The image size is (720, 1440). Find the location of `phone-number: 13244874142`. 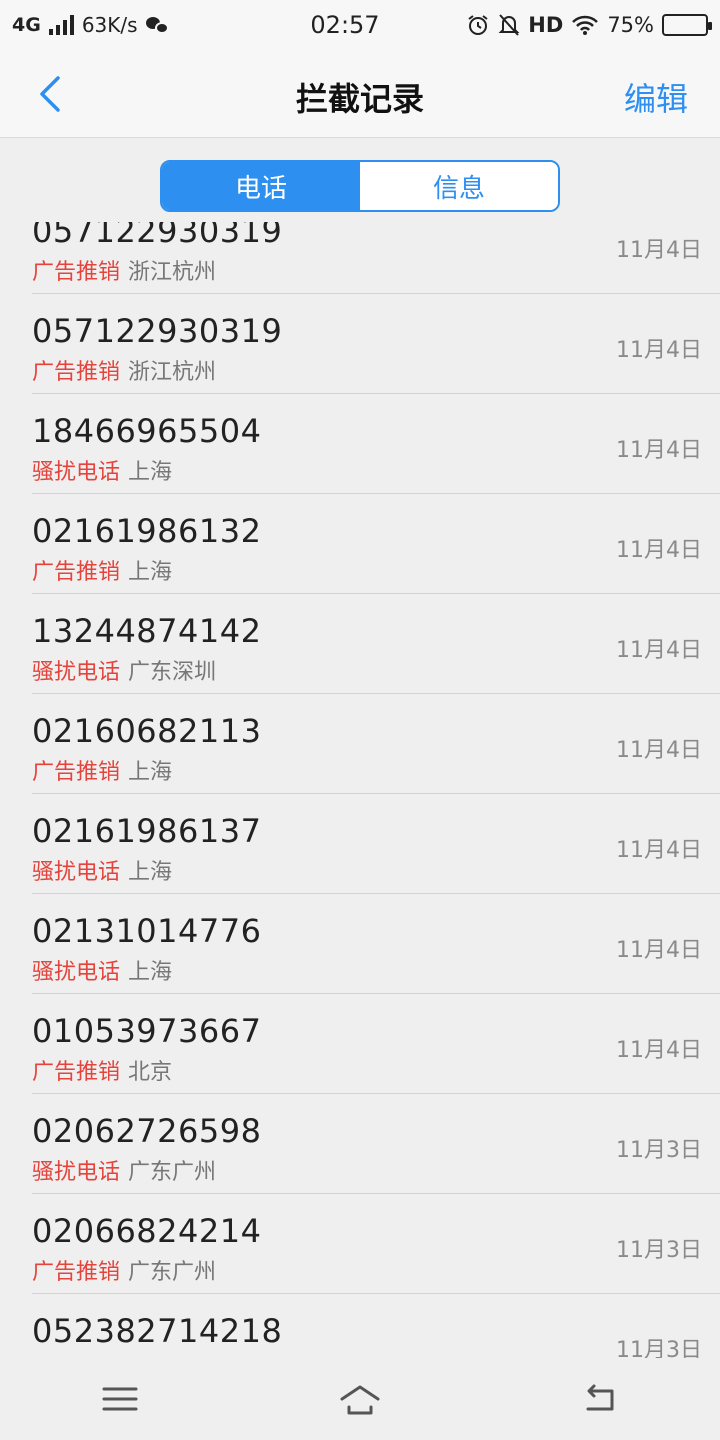

phone-number: 13244874142 is located at coordinates (147, 631).